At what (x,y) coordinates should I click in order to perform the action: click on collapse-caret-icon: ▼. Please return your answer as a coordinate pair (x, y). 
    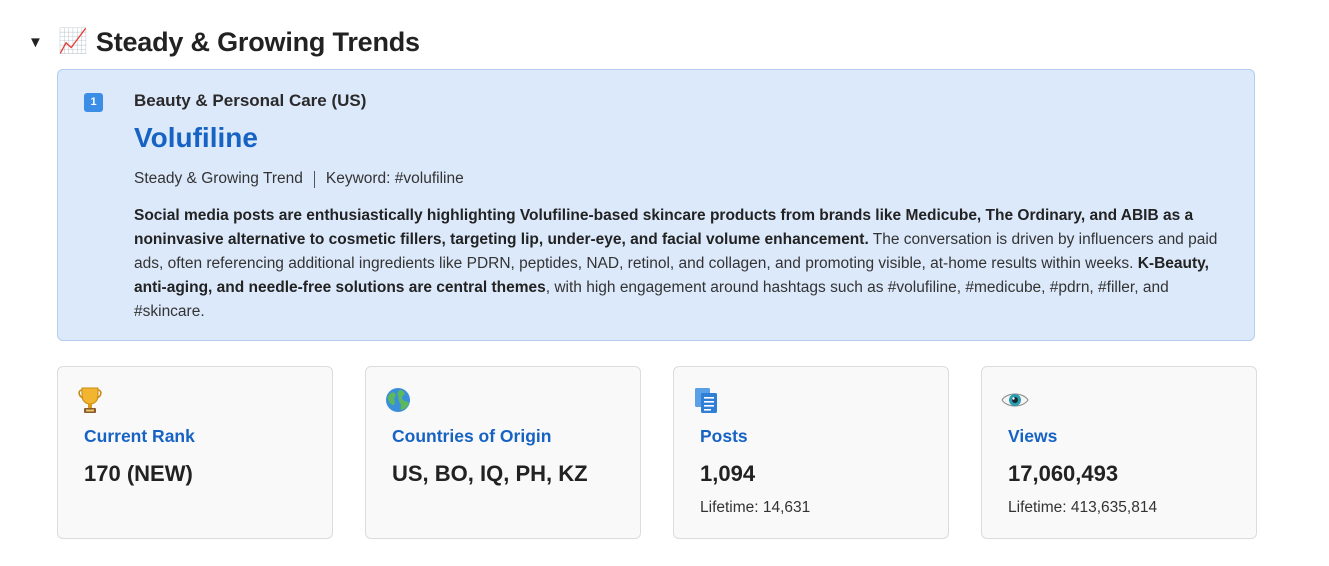
    Looking at the image, I should click on (43, 42).